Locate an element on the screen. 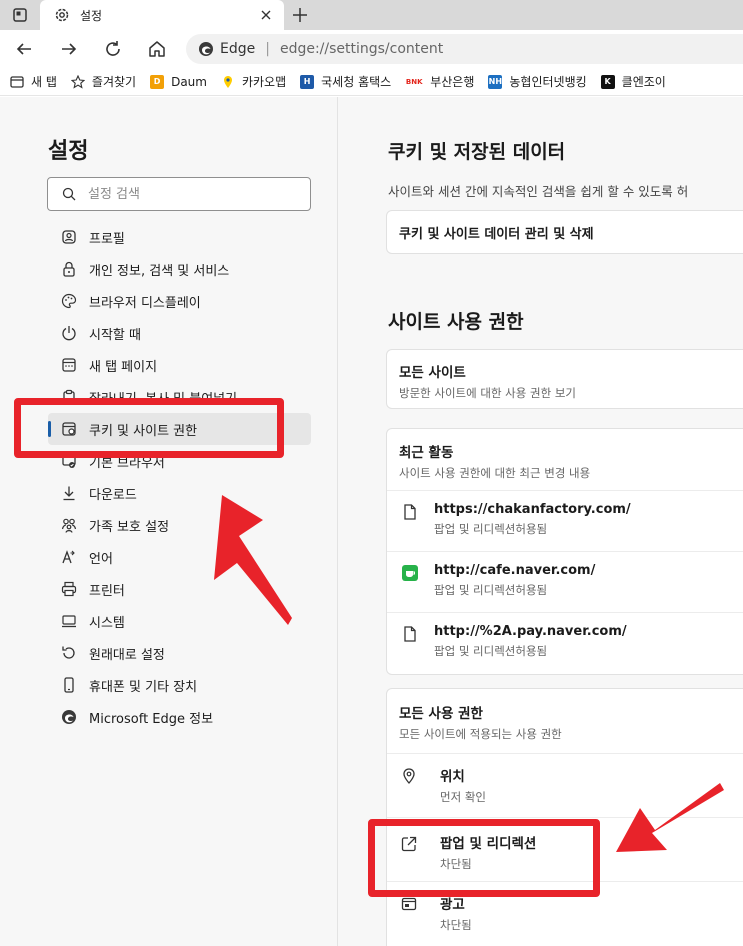  arrow-to-popups is located at coordinates (670, 817).